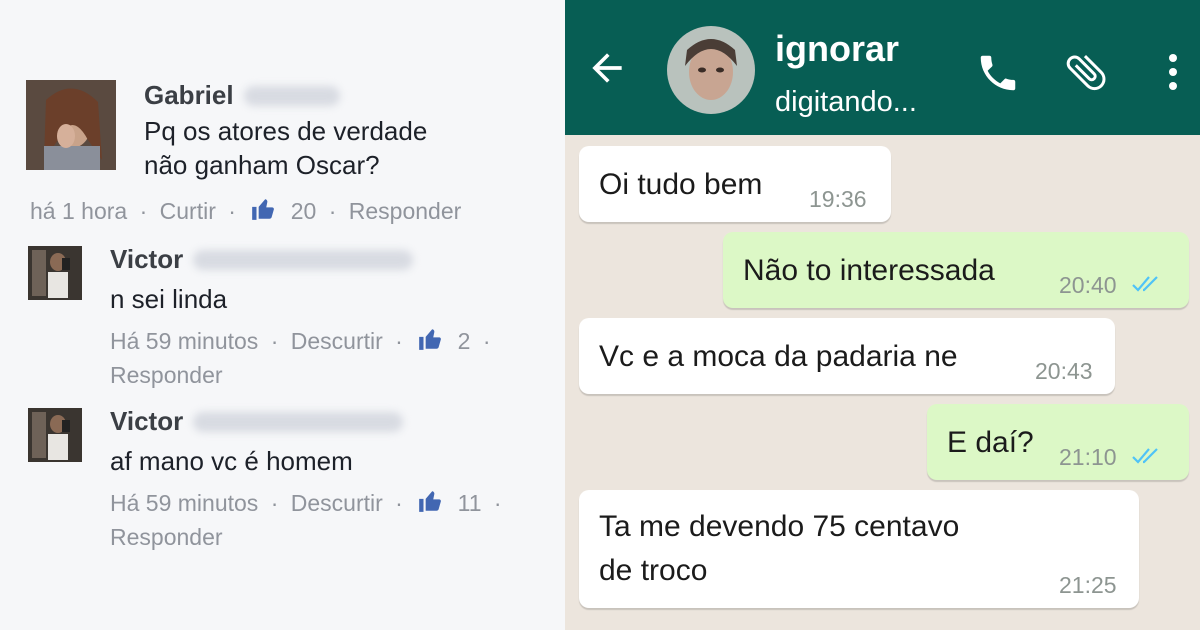  Describe the element at coordinates (231, 461) in the screenshot. I see `comment-text-line: af mano vc é homem` at that location.